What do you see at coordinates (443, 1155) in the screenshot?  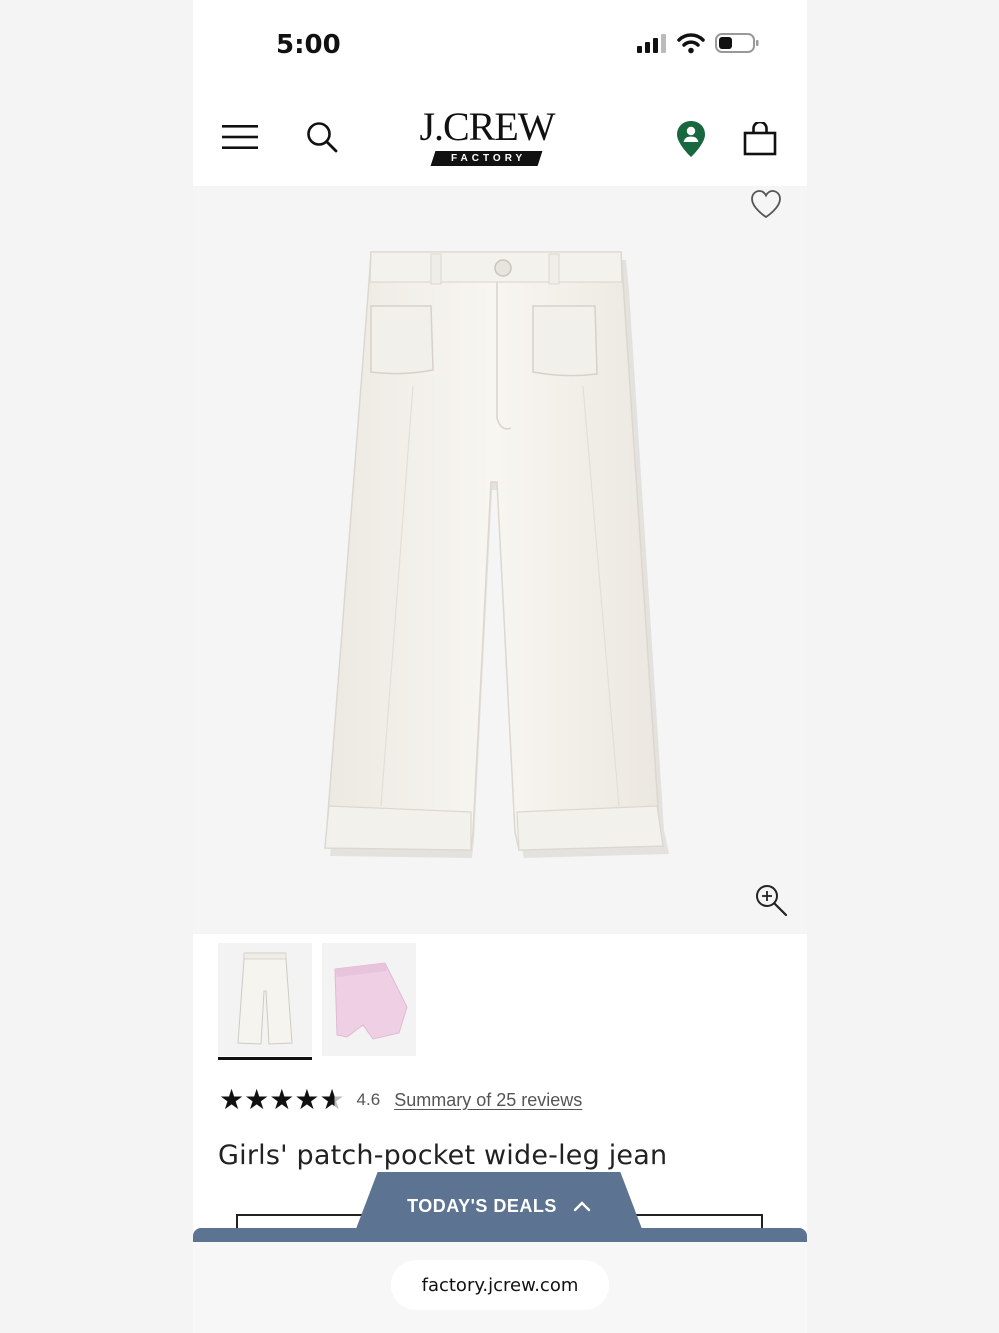 I see `product-title: Girls' patch-pocket wide-leg jean` at bounding box center [443, 1155].